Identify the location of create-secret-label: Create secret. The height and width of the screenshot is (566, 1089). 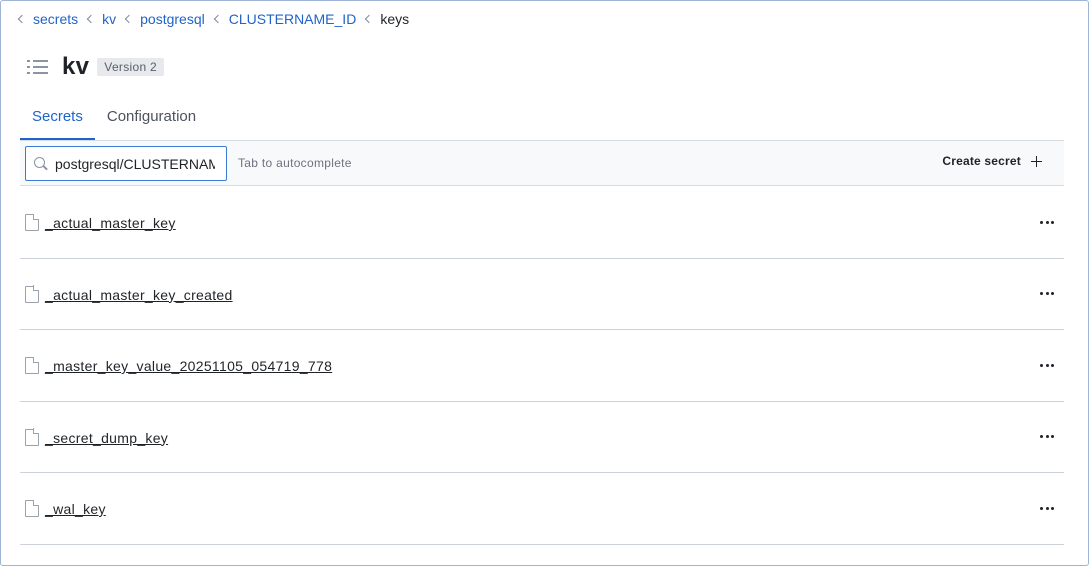
(981, 161).